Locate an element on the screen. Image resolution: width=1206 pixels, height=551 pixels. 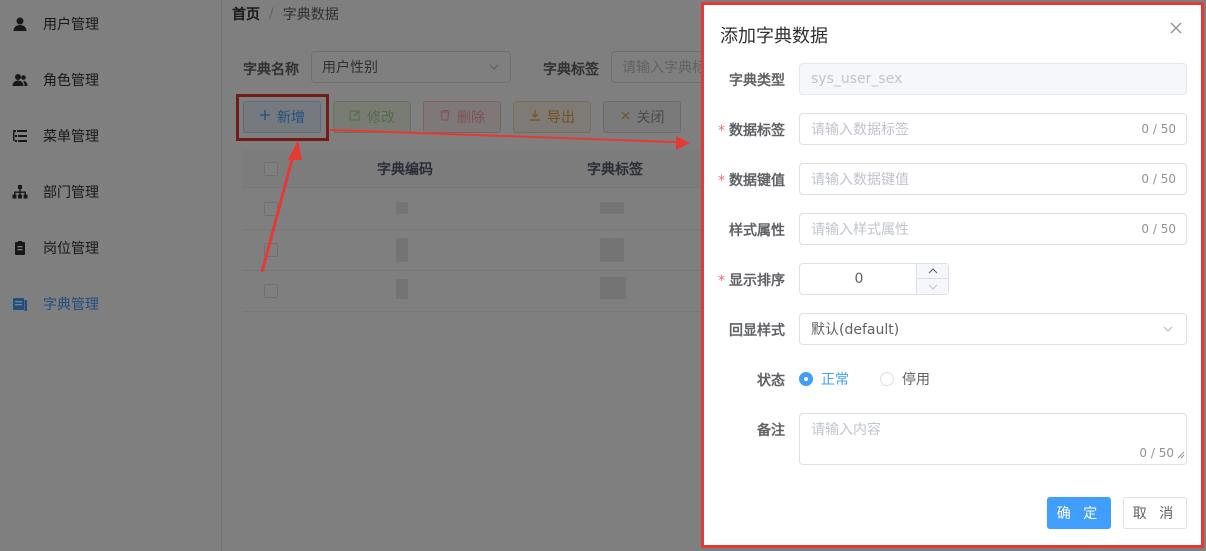
data-label-placeholder: 请输入数据标签 is located at coordinates (860, 130).